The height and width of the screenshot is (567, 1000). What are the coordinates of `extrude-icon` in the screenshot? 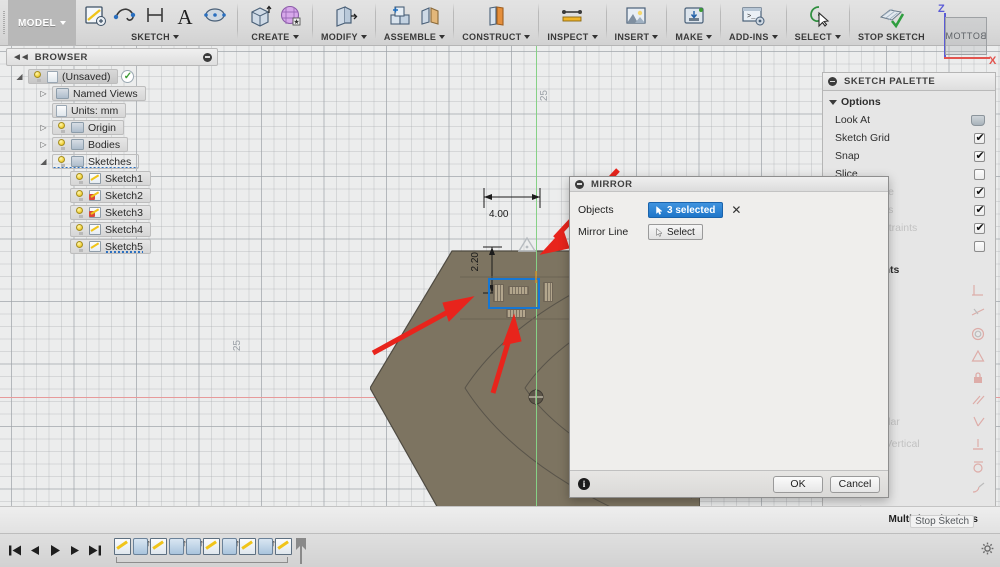 It's located at (260, 17).